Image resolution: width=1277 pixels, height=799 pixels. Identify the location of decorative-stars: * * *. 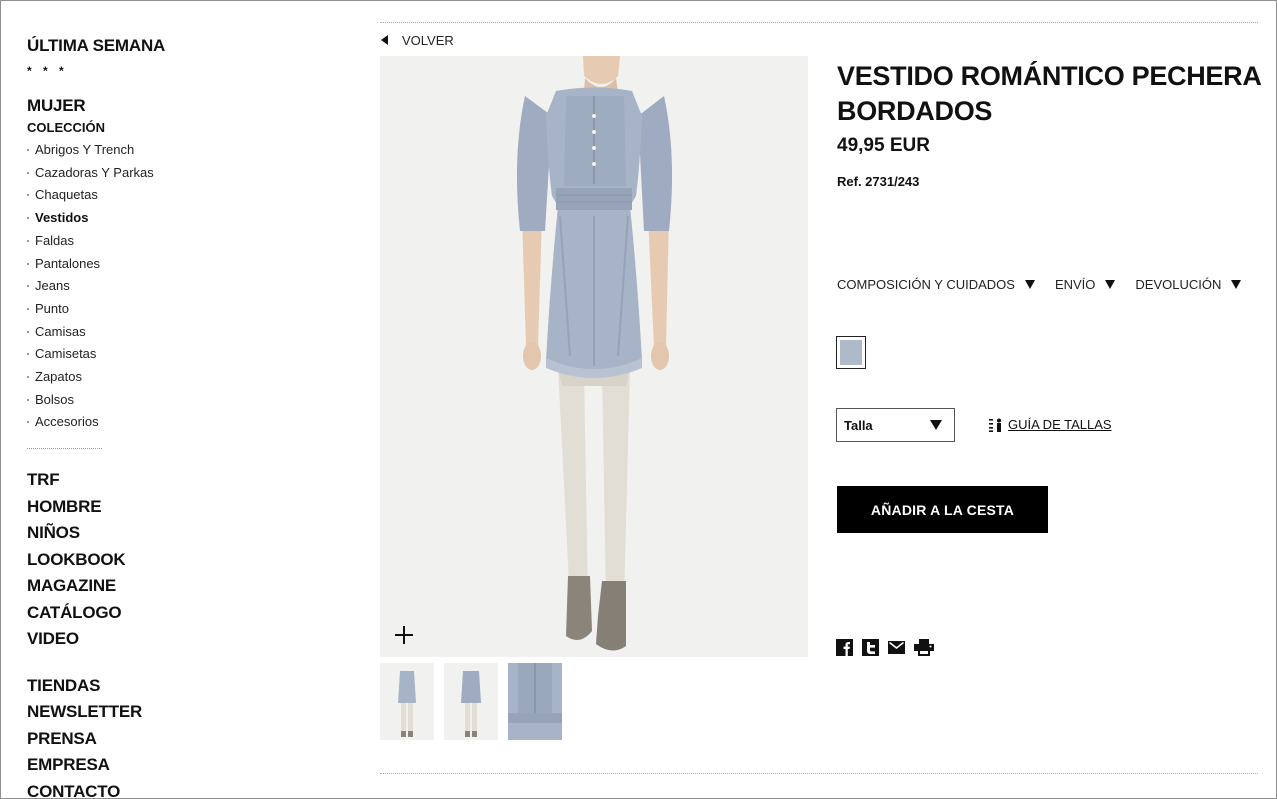
(47, 70).